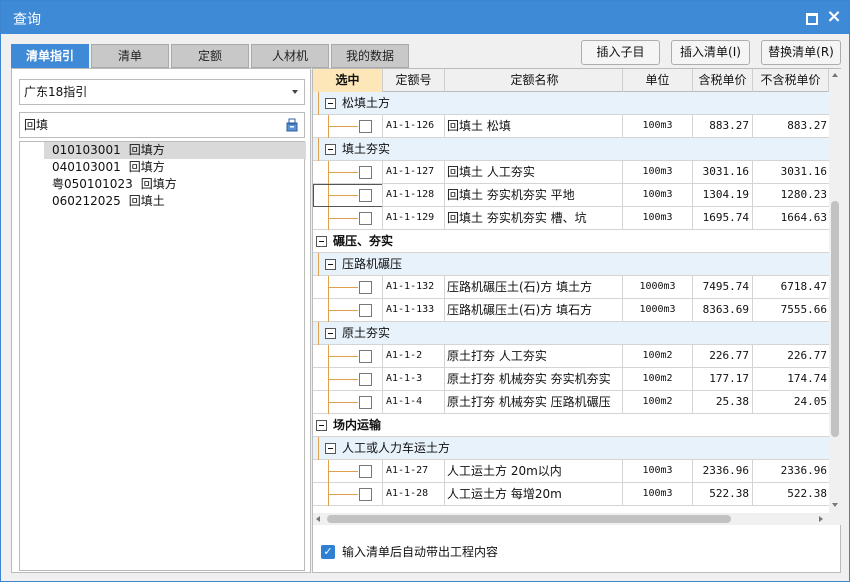 Image resolution: width=850 pixels, height=582 pixels. I want to click on header-notax-price: 不含税单价, so click(791, 80).